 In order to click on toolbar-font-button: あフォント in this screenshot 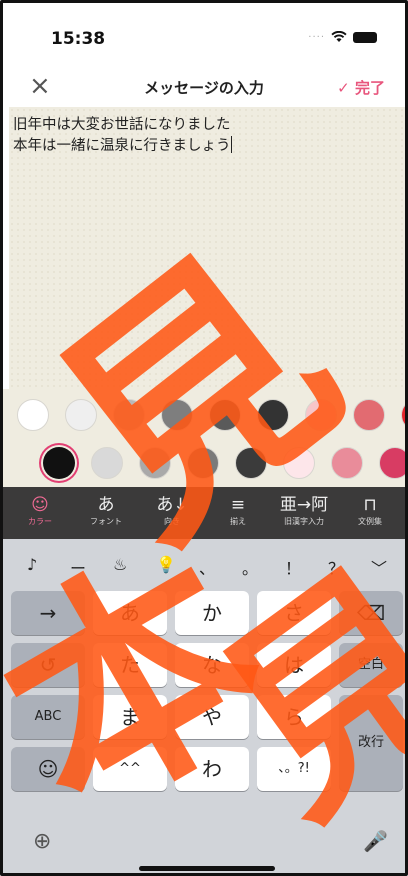, I will do `click(106, 513)`.